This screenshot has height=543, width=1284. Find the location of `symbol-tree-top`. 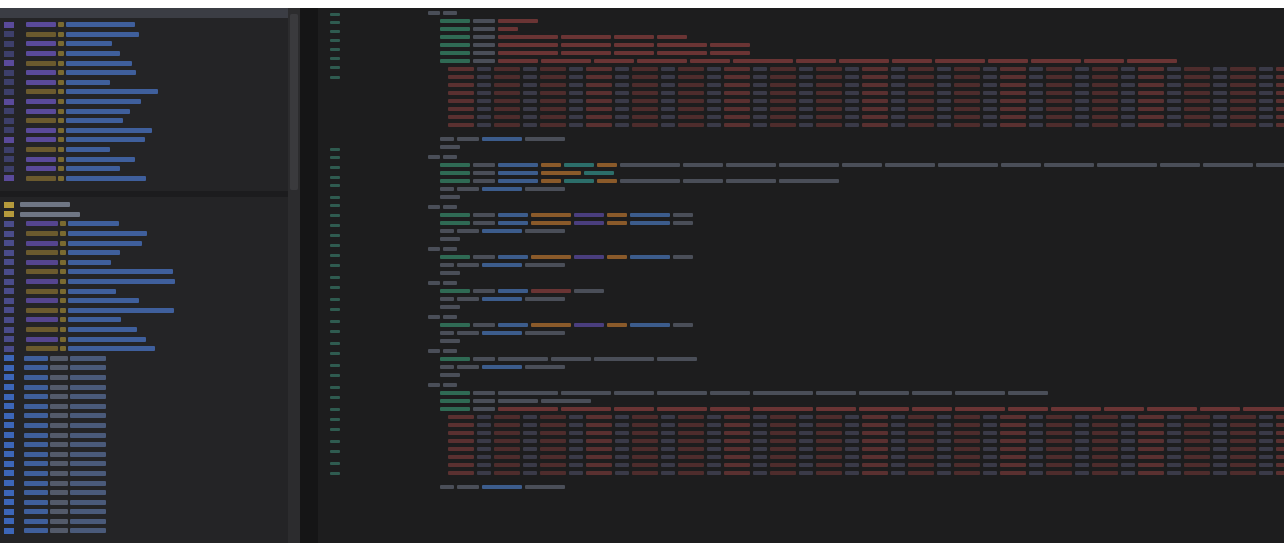

symbol-tree-top is located at coordinates (144, 101).